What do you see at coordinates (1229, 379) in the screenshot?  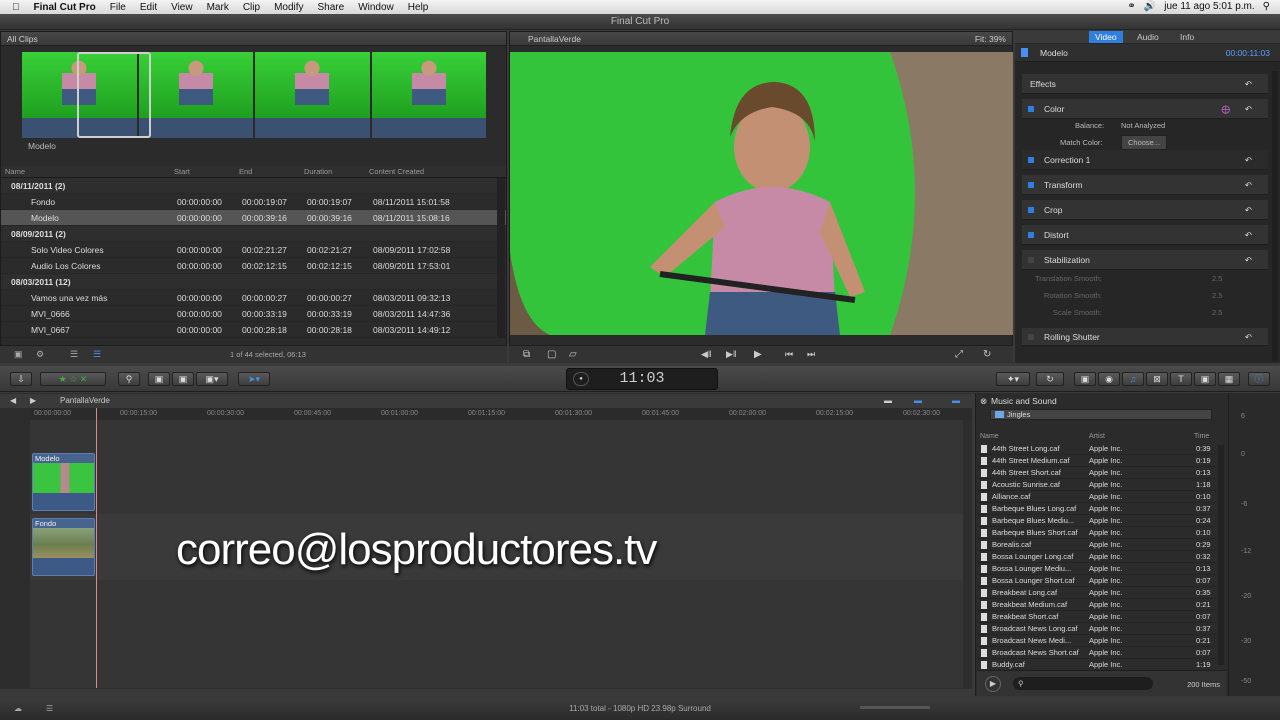 I see `themes-button: ▦` at bounding box center [1229, 379].